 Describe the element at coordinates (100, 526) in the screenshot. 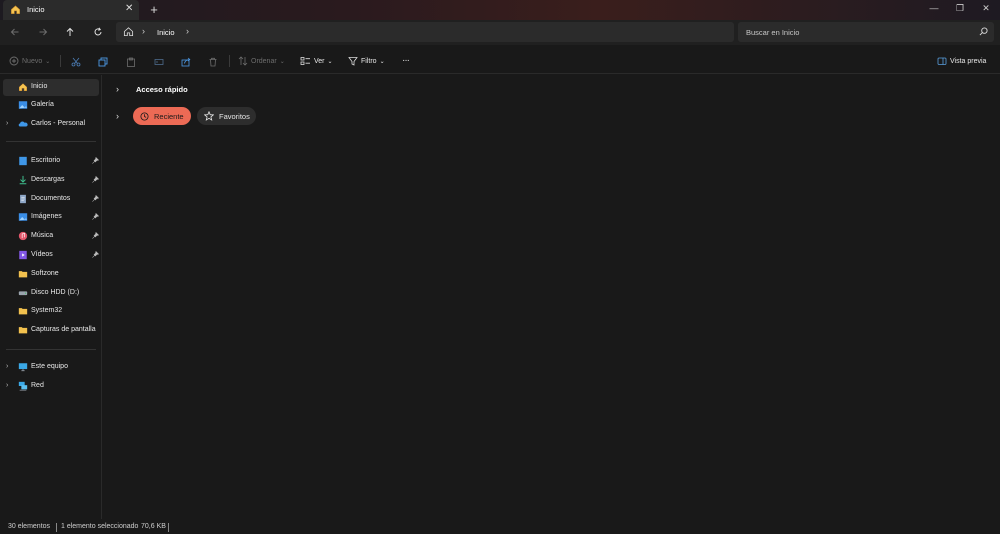

I see `selection-info: 1 elemento seleccionado` at that location.